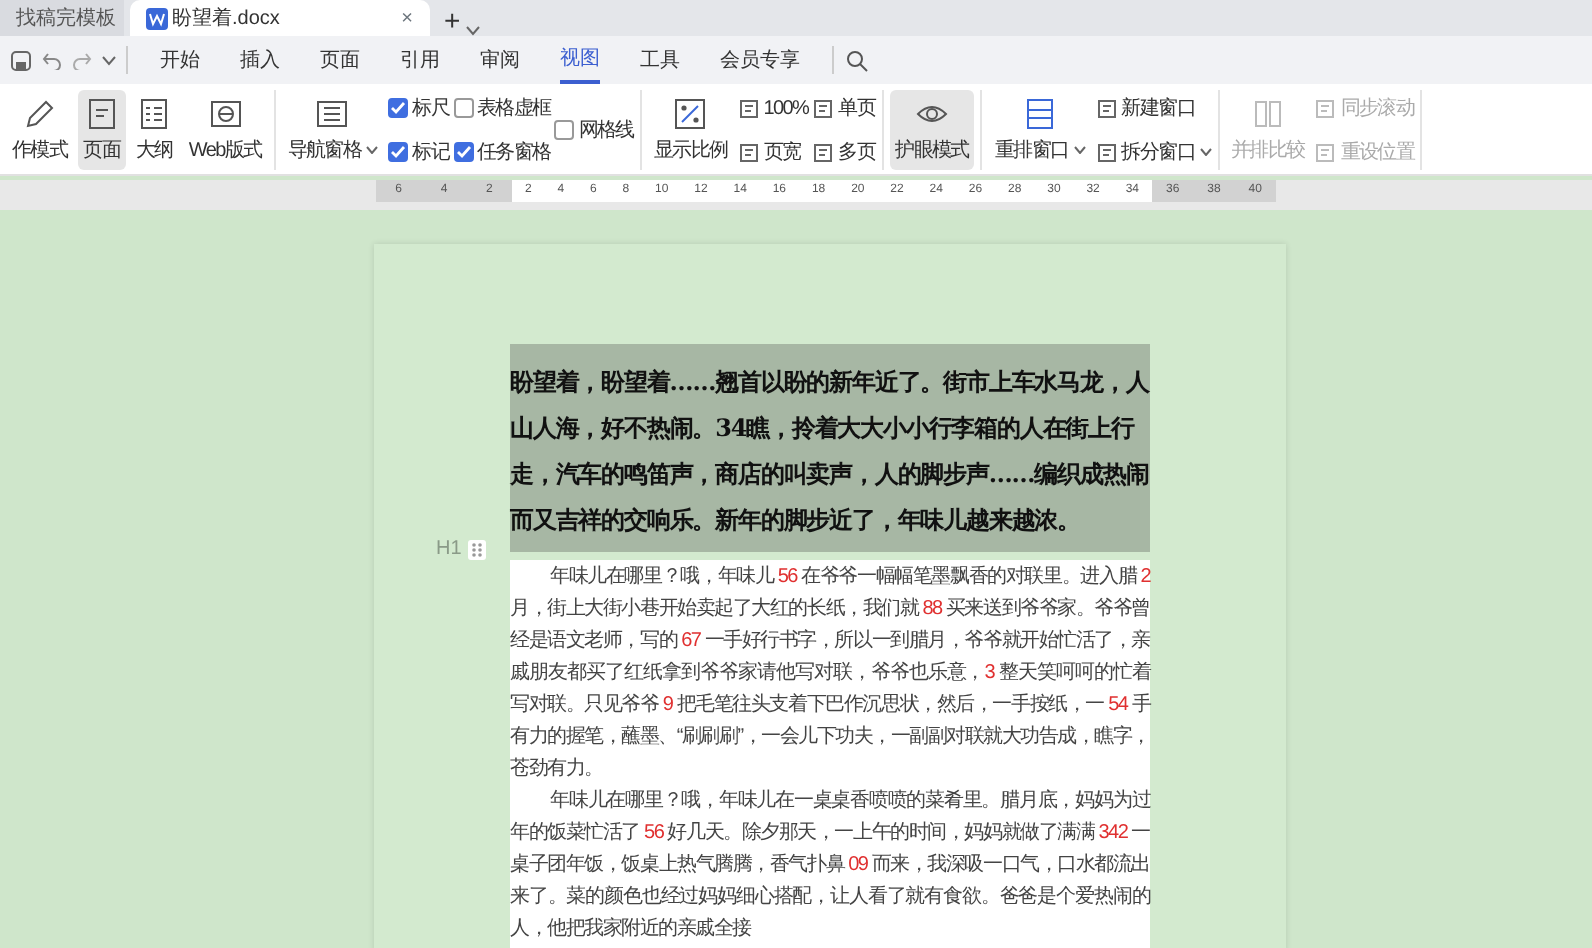 The height and width of the screenshot is (948, 1592). I want to click on close-button: ×, so click(407, 18).